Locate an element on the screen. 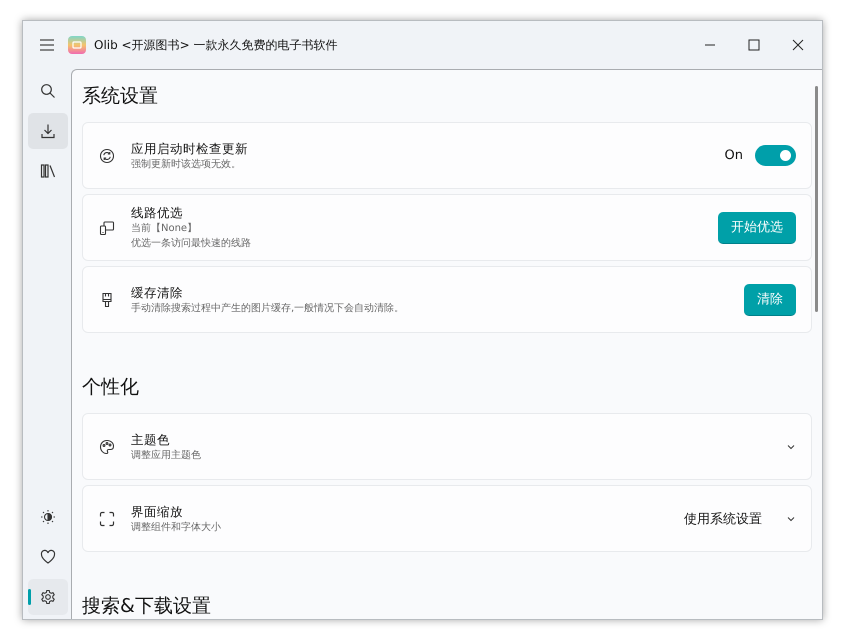 Image resolution: width=845 pixels, height=642 pixels. app-logo-icon is located at coordinates (77, 45).